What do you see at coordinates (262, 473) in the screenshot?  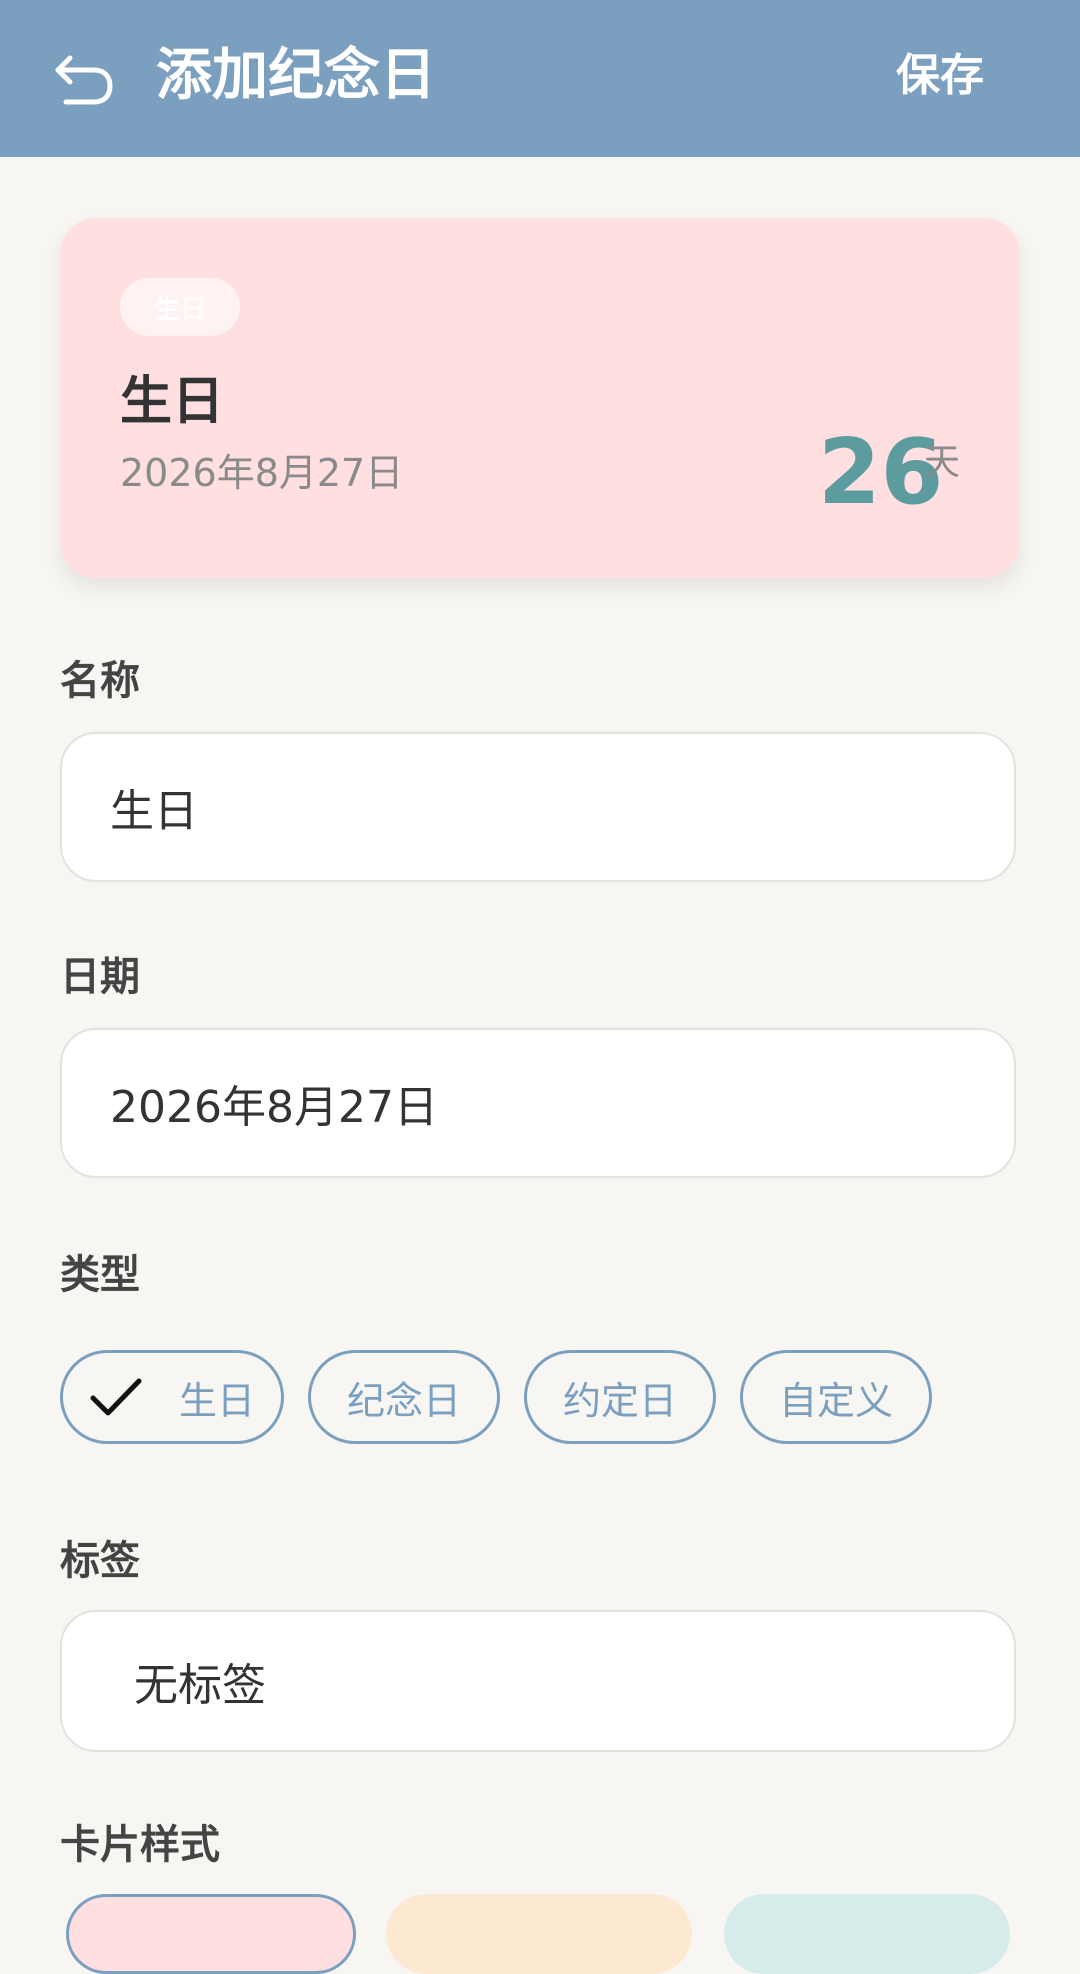 I see `preview-date: 2026年8月27日` at bounding box center [262, 473].